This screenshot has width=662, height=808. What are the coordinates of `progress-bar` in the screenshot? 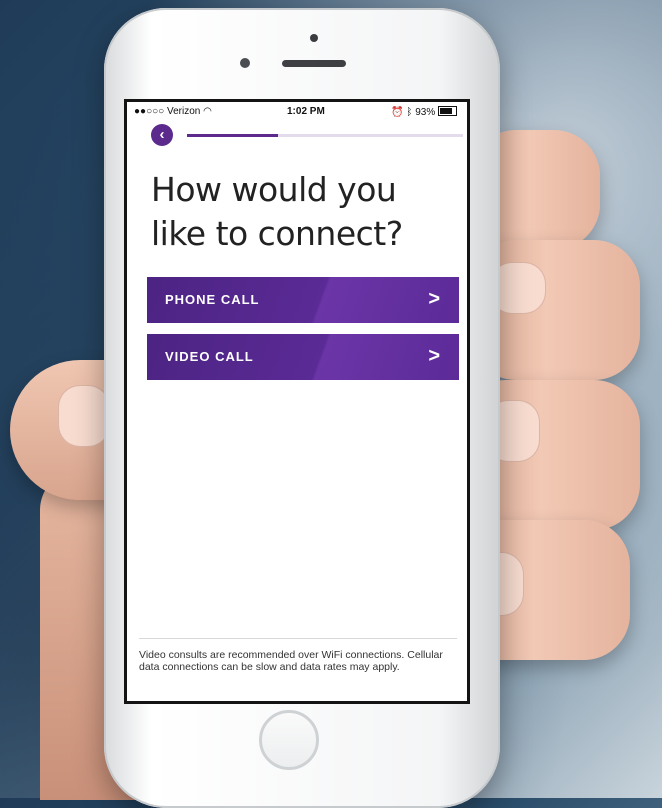 It's located at (325, 135).